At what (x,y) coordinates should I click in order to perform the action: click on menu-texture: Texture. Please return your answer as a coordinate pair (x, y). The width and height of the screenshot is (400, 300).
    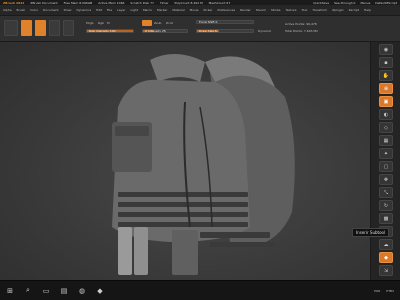
    Looking at the image, I should click on (291, 10).